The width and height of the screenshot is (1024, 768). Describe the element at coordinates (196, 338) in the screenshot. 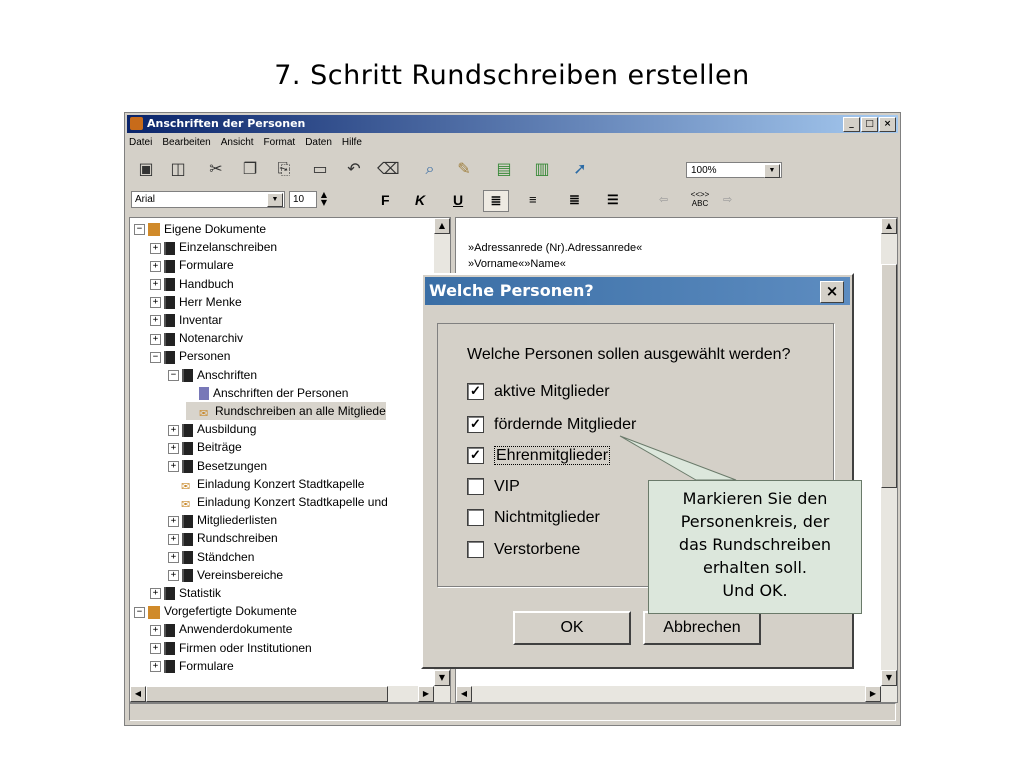

I see `tree-item: + Notenarchiv` at that location.